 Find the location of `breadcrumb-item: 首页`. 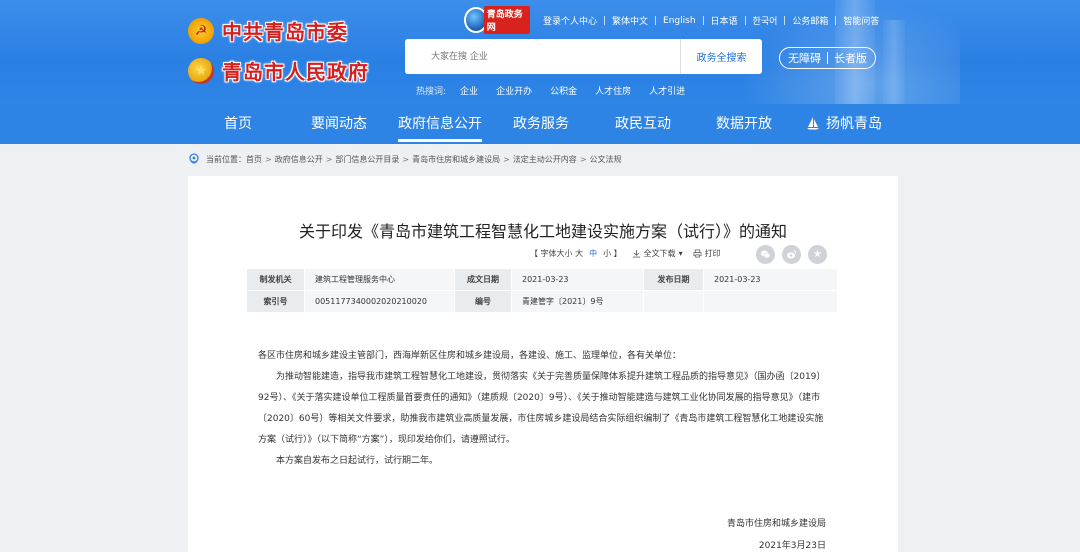

breadcrumb-item: 首页 is located at coordinates (254, 159).